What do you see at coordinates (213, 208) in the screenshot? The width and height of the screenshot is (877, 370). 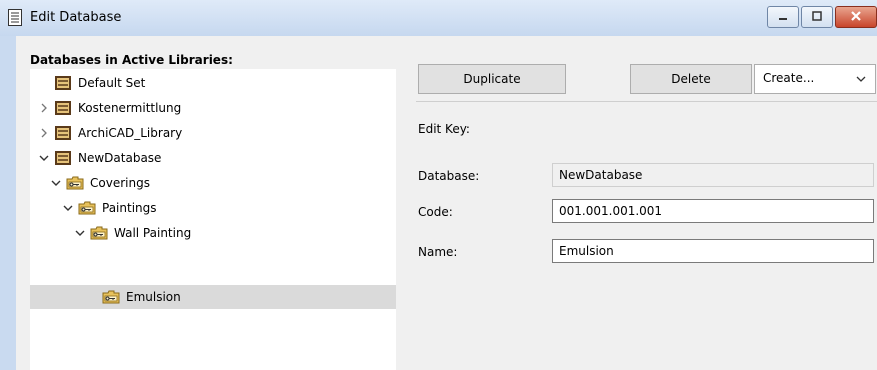 I see `tree-item-paintings: Paintings` at bounding box center [213, 208].